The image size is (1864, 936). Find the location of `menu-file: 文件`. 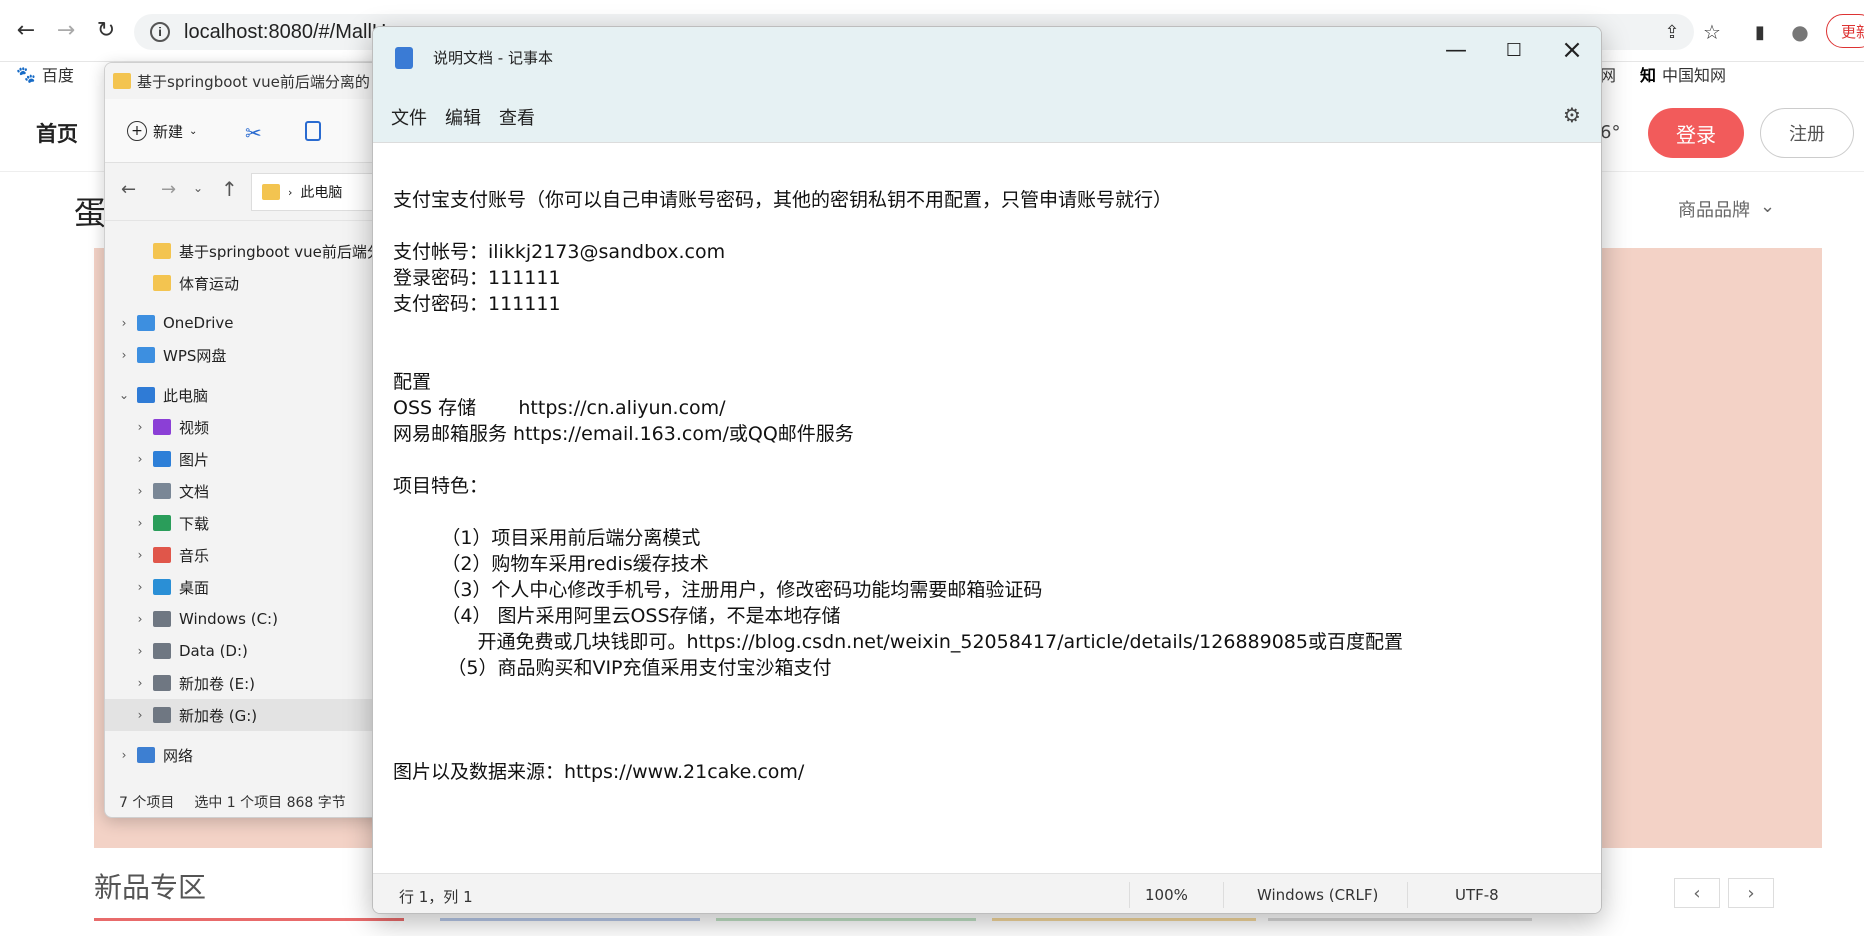

menu-file: 文件 is located at coordinates (409, 117).